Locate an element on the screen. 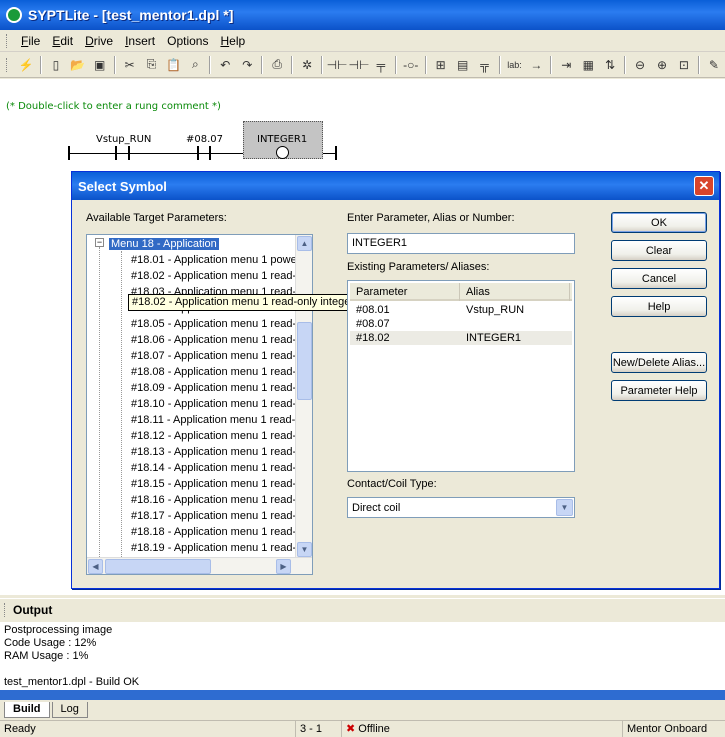 Image resolution: width=725 pixels, height=737 pixels. title-bar: SYPTLite - [test_mentor1.dpl *] is located at coordinates (362, 15).